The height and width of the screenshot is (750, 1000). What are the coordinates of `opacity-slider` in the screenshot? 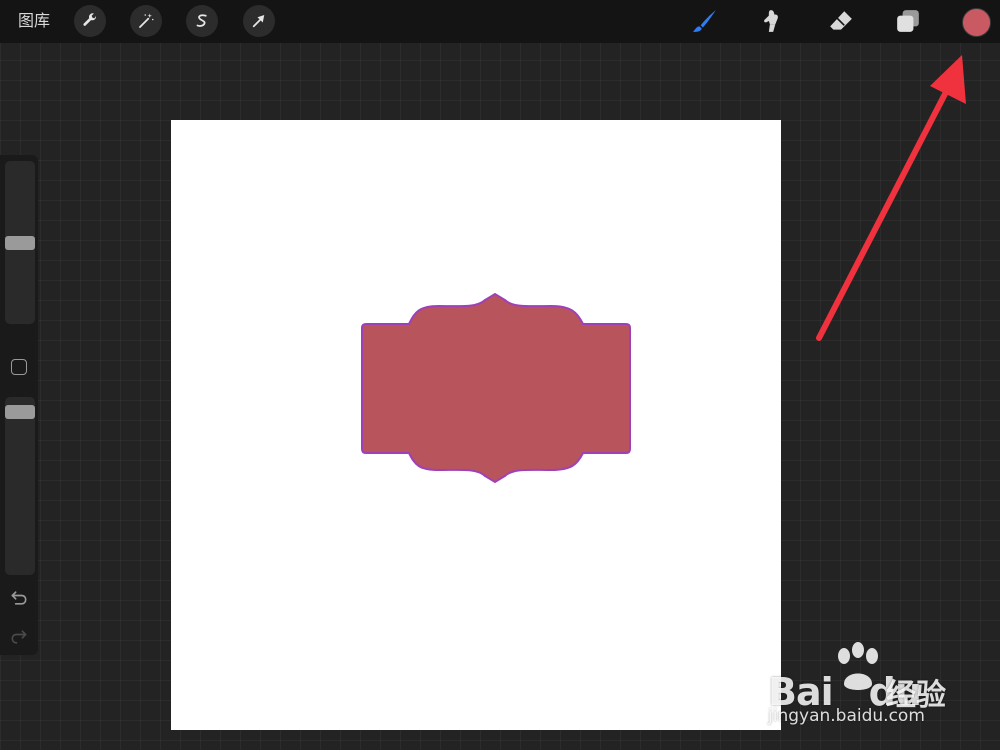 It's located at (20, 486).